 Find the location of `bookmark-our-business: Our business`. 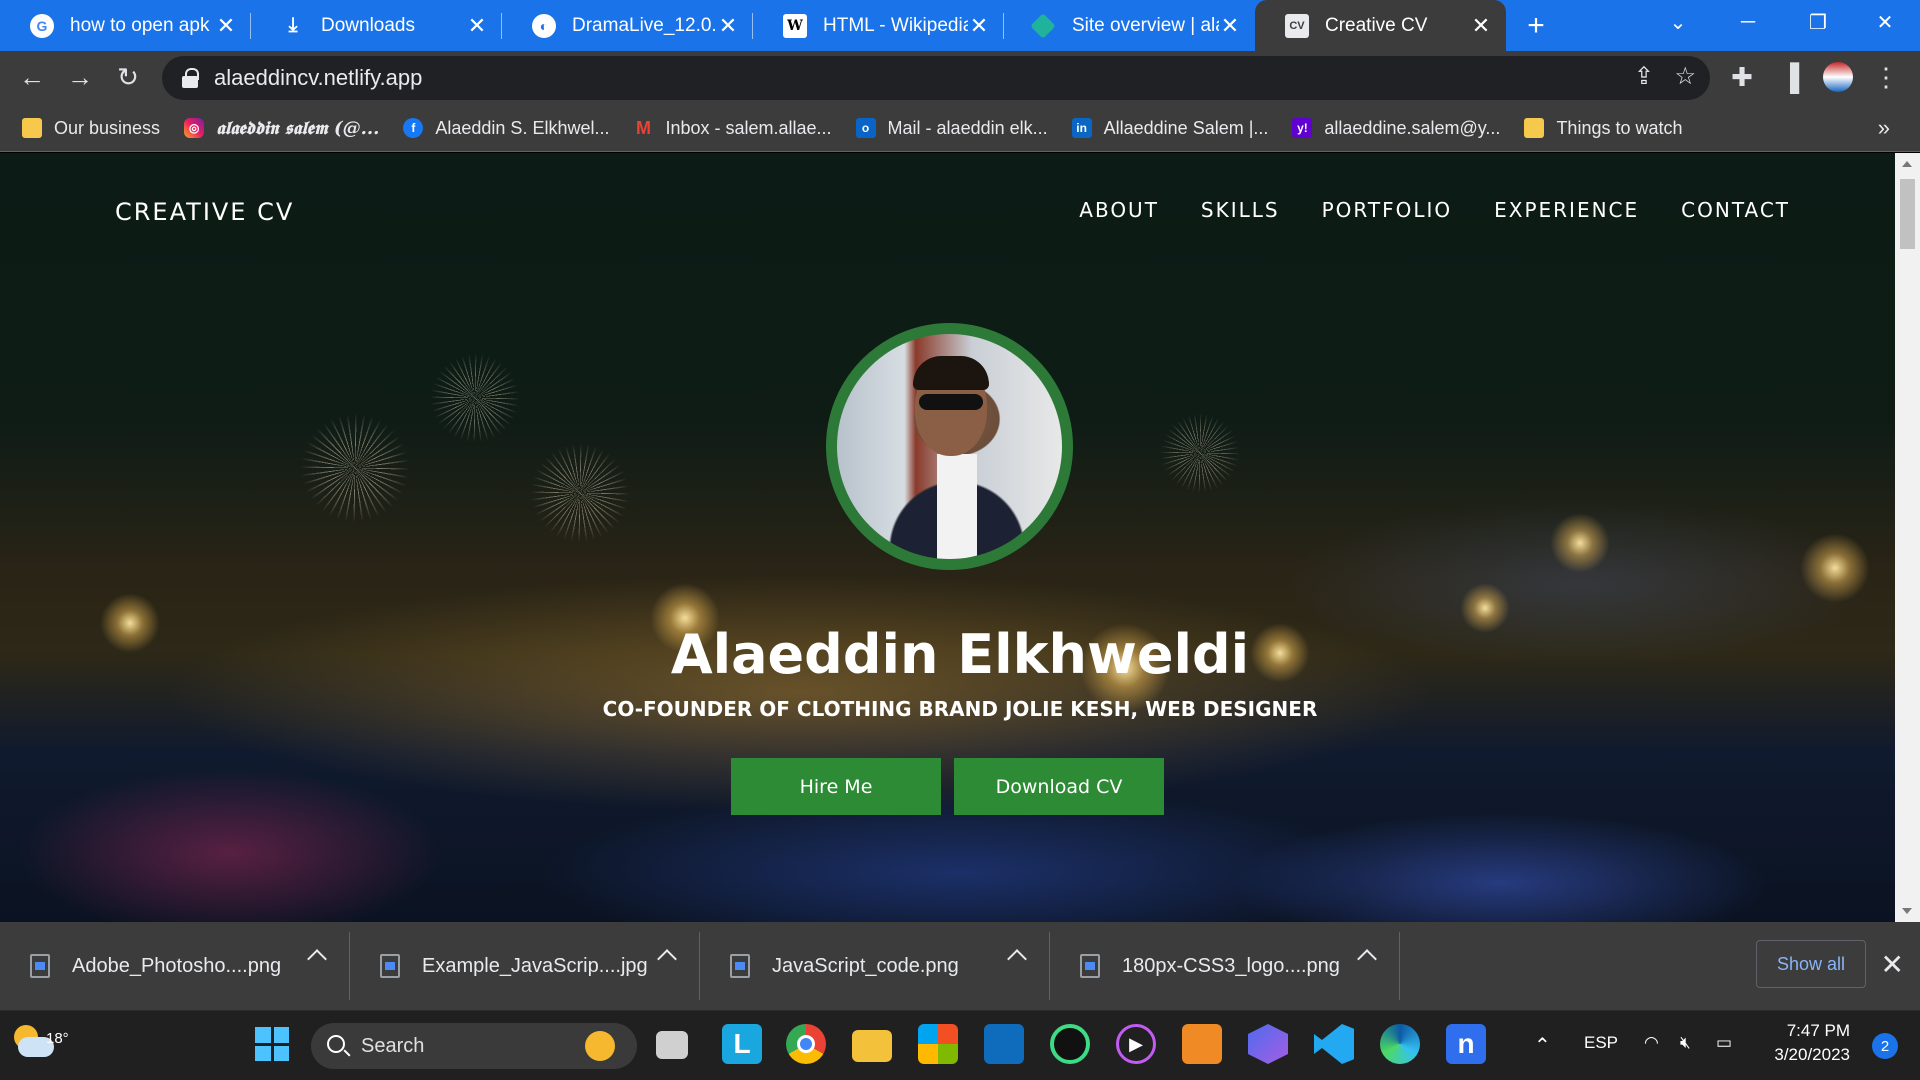

bookmark-our-business: Our business is located at coordinates (91, 128).